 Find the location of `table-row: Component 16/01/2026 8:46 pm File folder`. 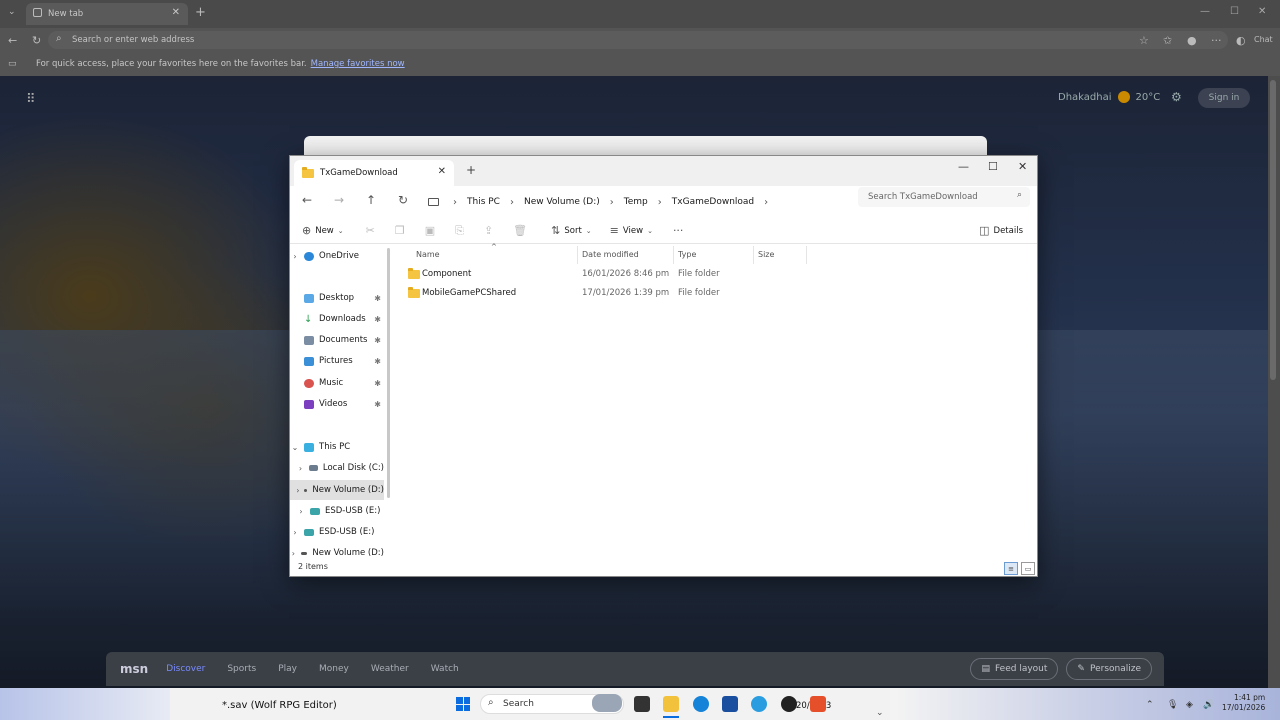

table-row: Component 16/01/2026 8:46 pm File folder is located at coordinates (604, 275).